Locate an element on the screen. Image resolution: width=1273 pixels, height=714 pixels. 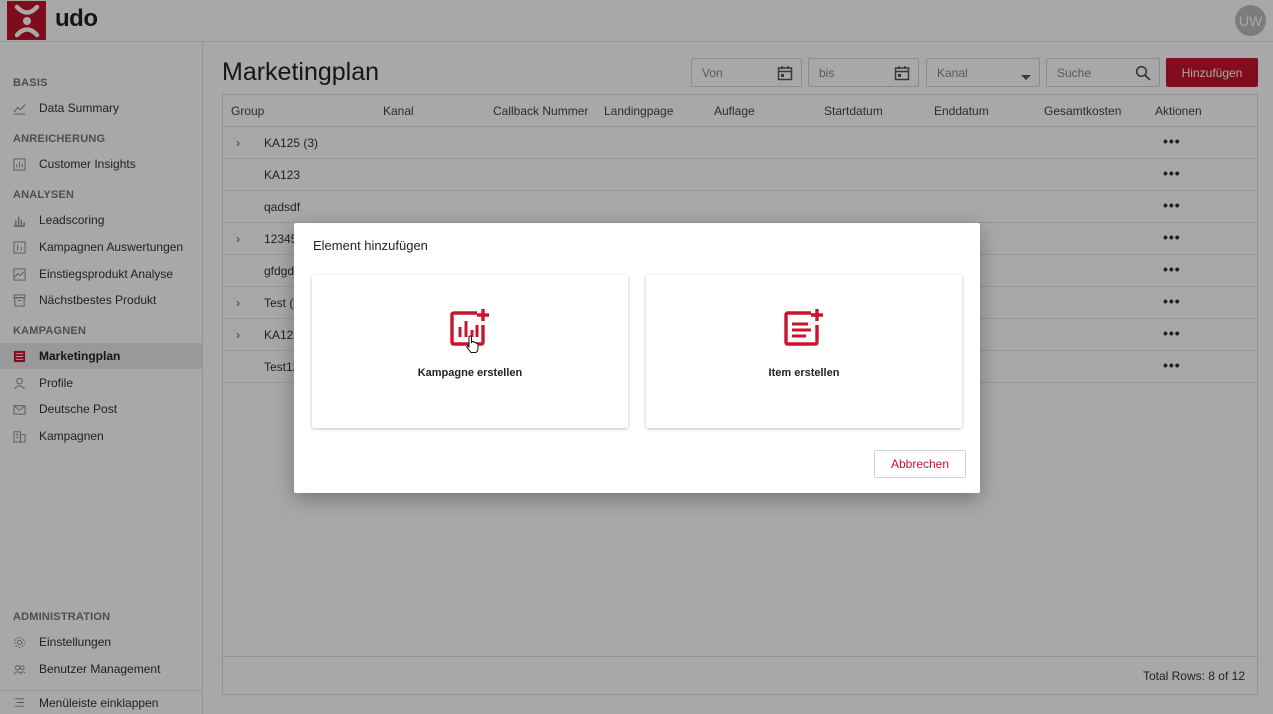
add-item-icon is located at coordinates (803, 327).